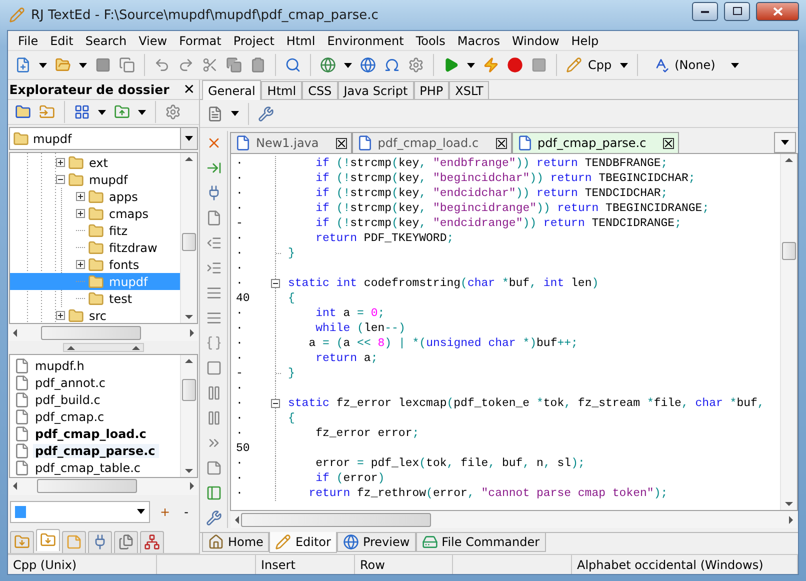 The image size is (806, 581). Describe the element at coordinates (214, 517) in the screenshot. I see `tool-button` at that location.